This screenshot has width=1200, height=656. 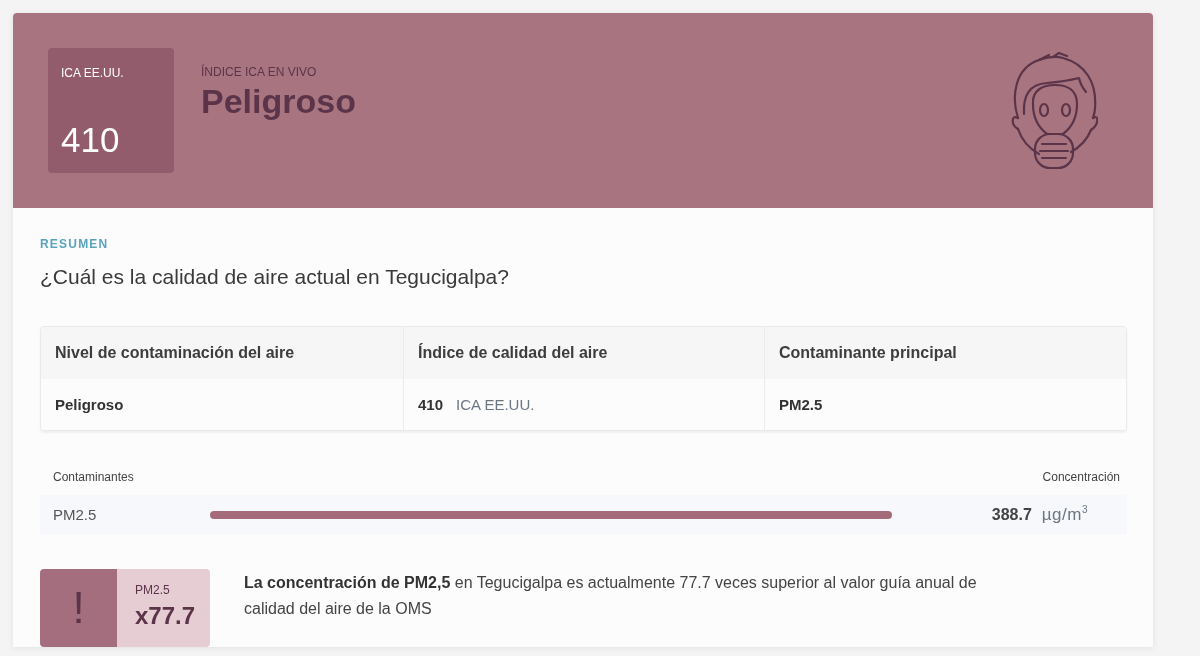 What do you see at coordinates (74, 244) in the screenshot?
I see `section-label: RESUMEN` at bounding box center [74, 244].